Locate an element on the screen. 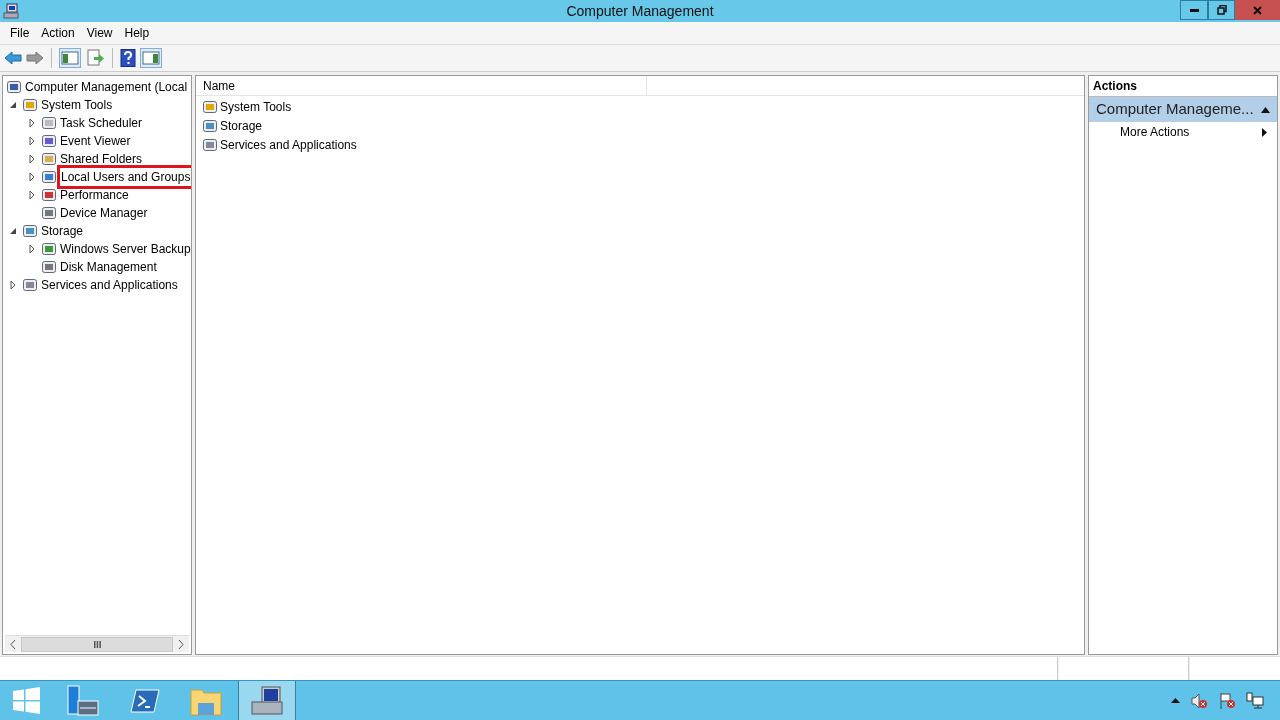  tree-item: Device Manager is located at coordinates (104, 213).